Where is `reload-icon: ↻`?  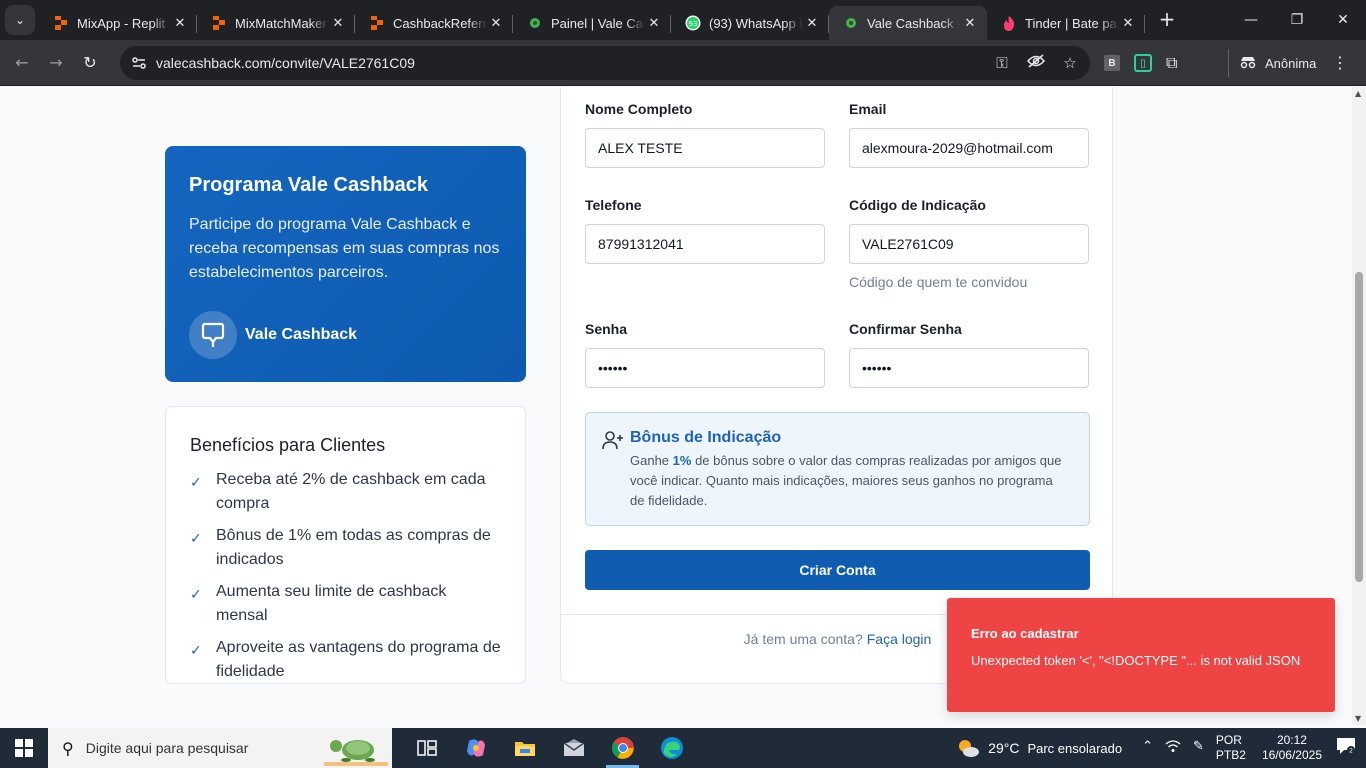 reload-icon: ↻ is located at coordinates (90, 63).